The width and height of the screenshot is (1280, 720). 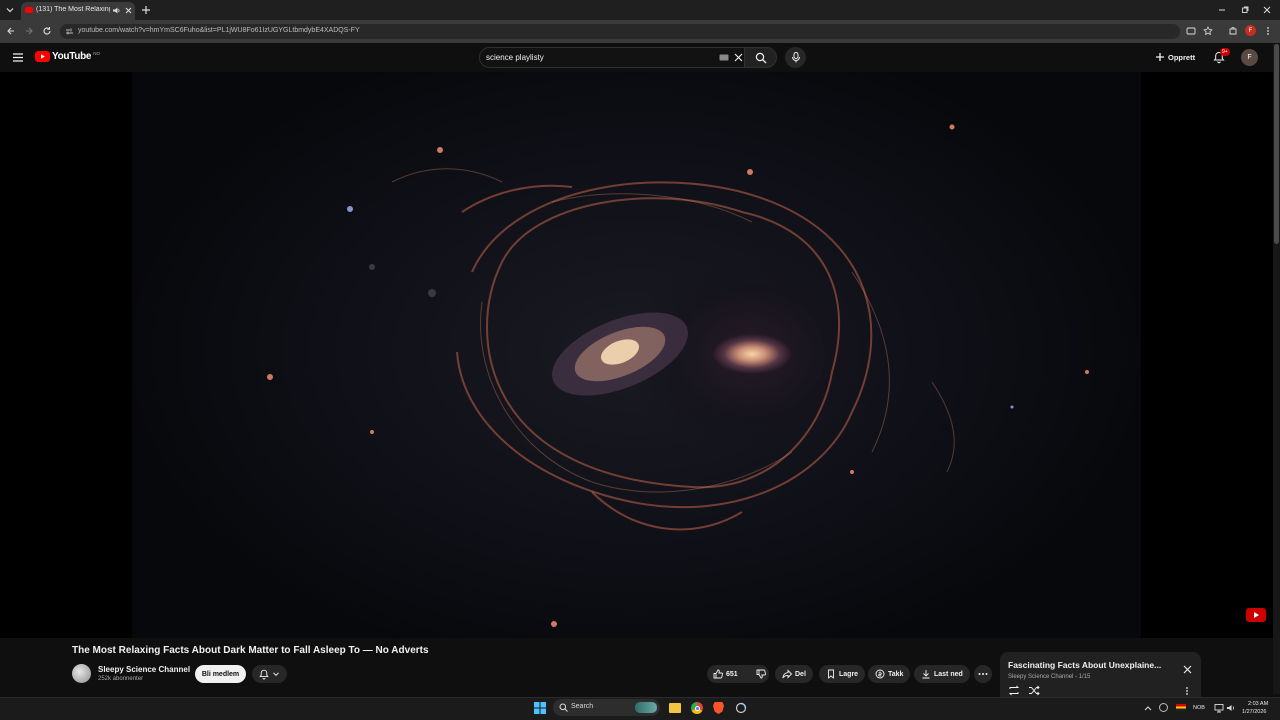 What do you see at coordinates (269, 674) in the screenshot?
I see `subscription-notifications-button` at bounding box center [269, 674].